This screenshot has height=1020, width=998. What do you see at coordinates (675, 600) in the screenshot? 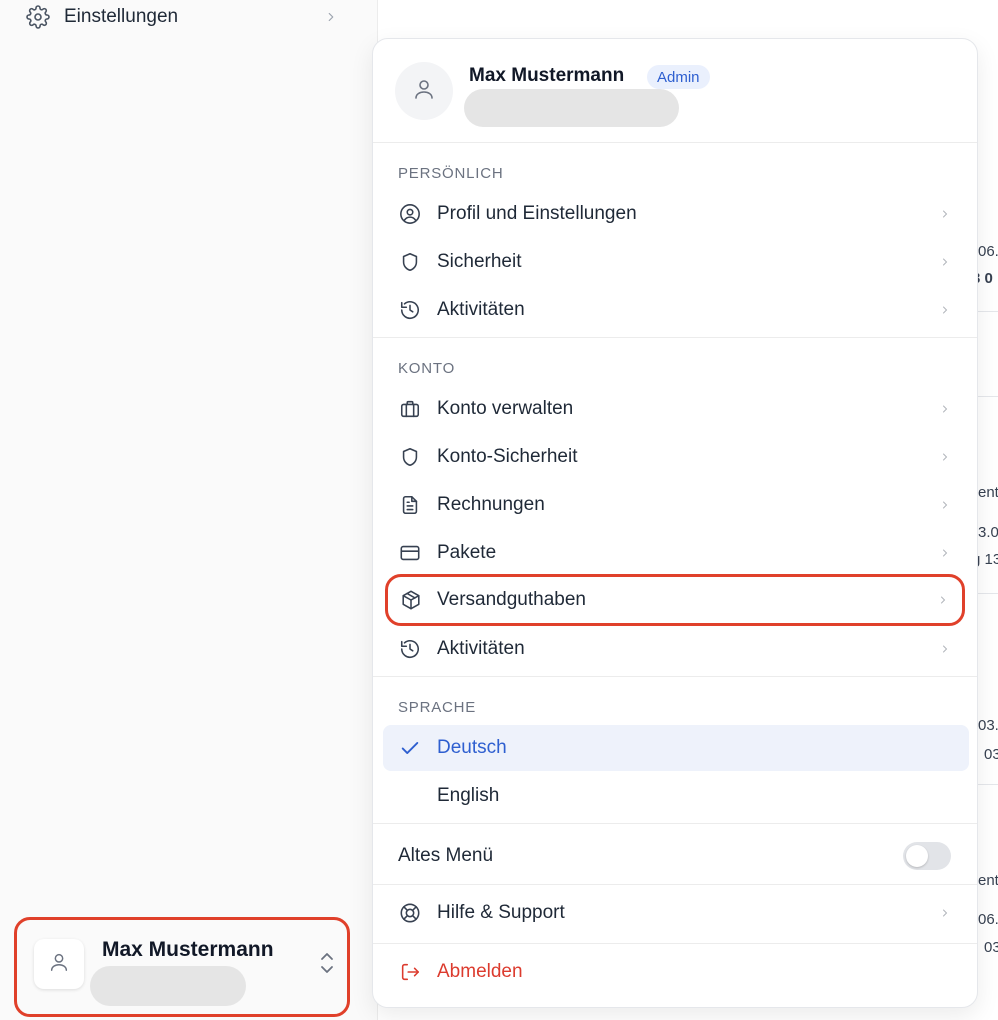
I see `menu-item-shipping-credit: Versandguthaben` at bounding box center [675, 600].